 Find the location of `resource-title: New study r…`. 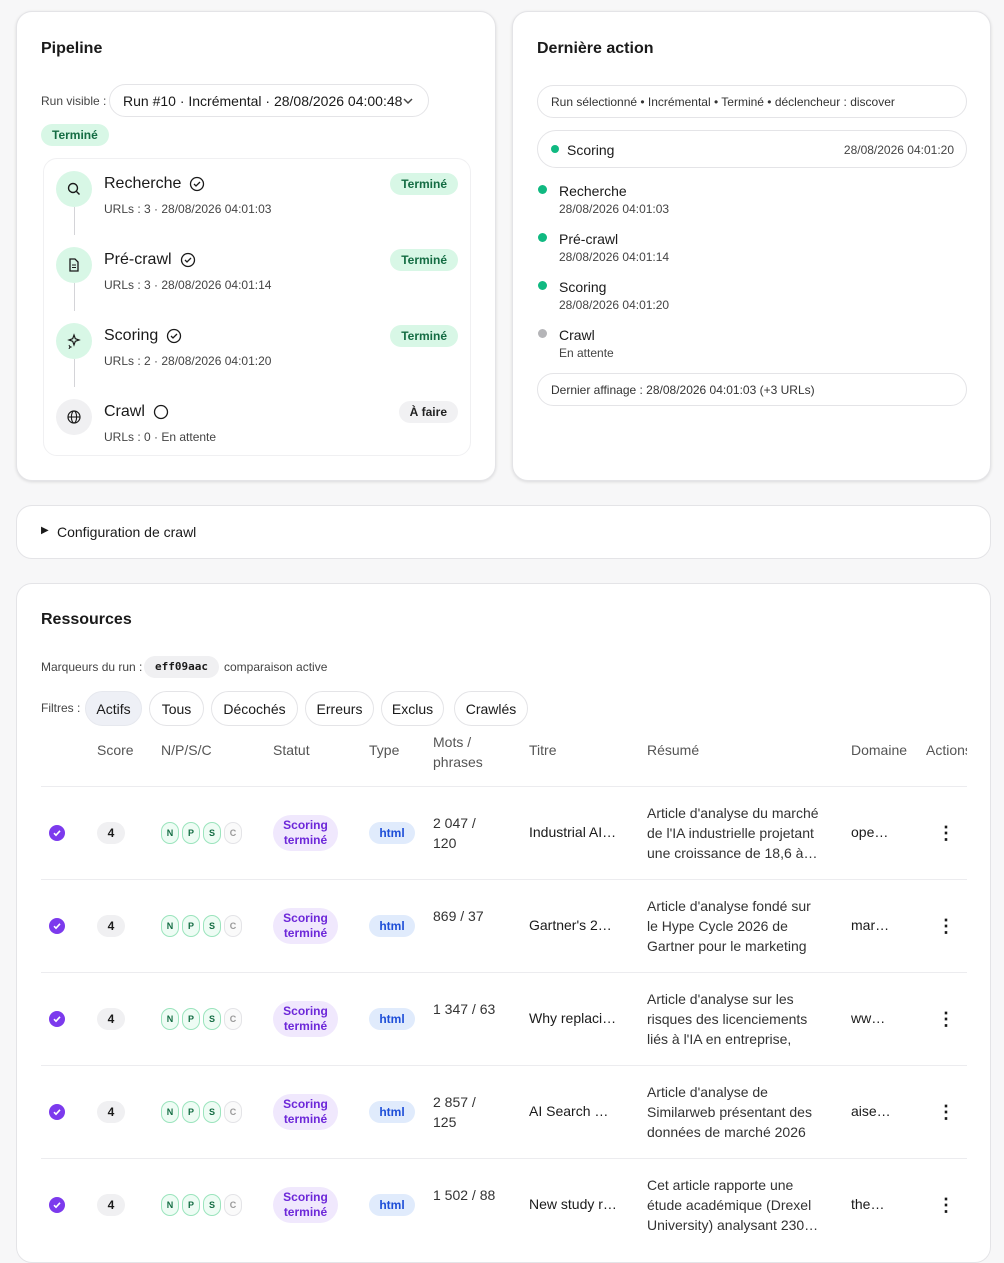

resource-title: New study r… is located at coordinates (573, 1204).